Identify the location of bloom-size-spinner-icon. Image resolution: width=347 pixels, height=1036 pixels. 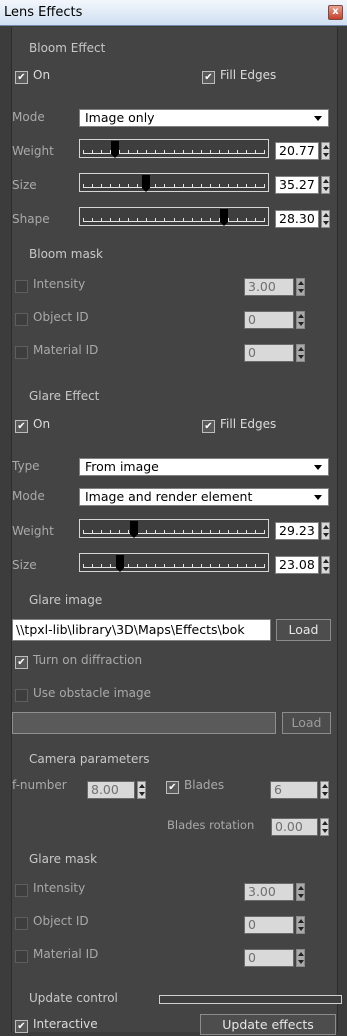
(325, 185).